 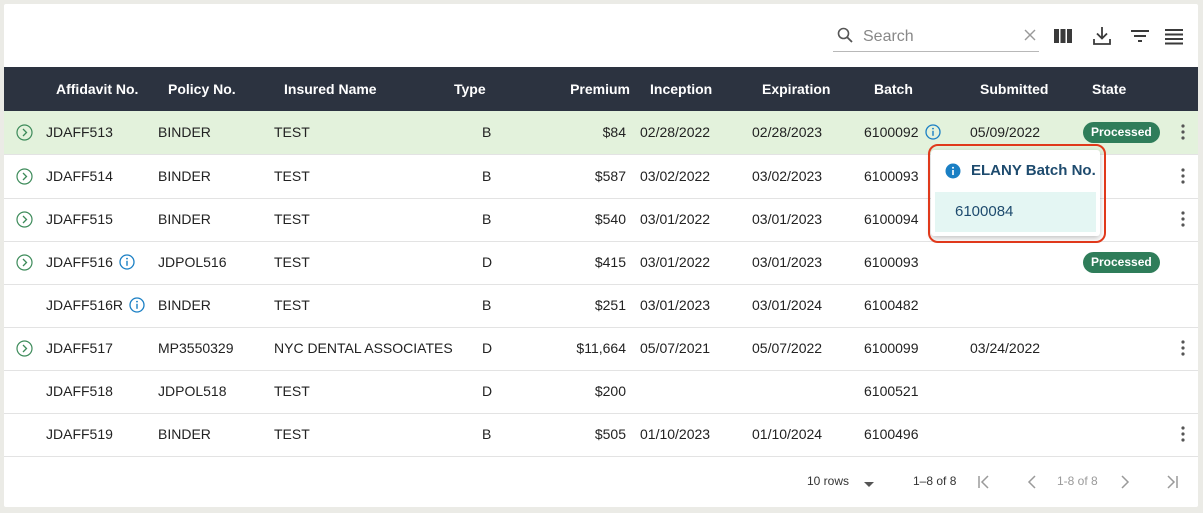 I want to click on popover-header: ELANY Batch No., so click(x=1015, y=171).